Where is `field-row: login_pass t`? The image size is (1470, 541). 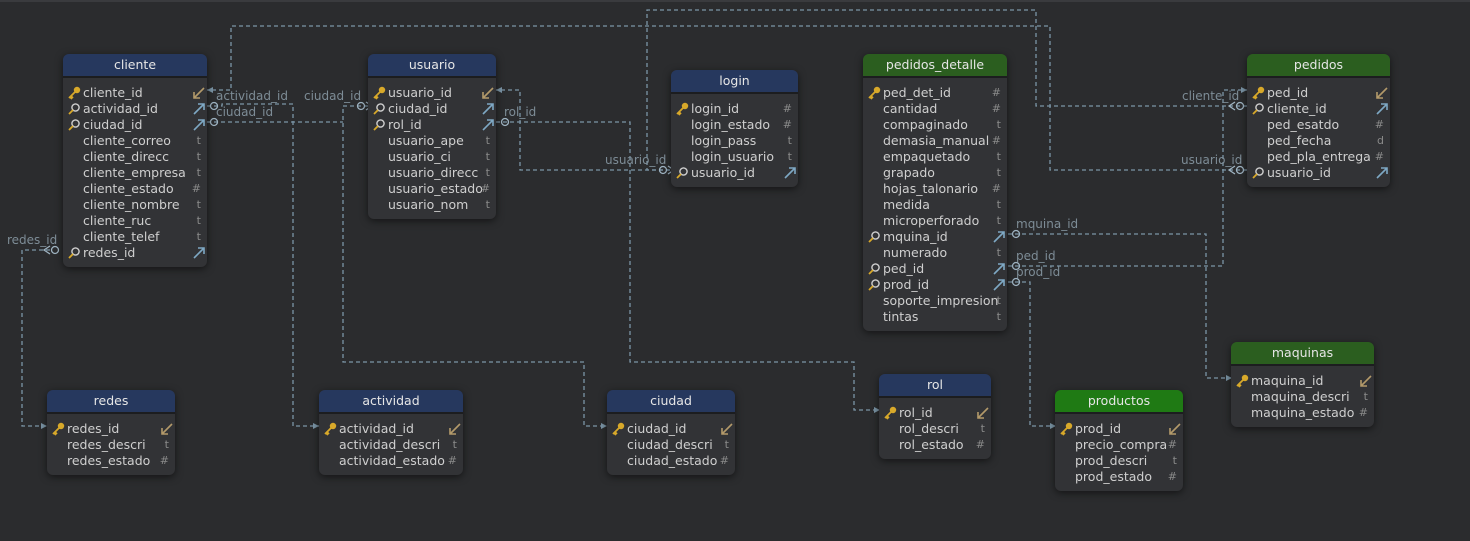 field-row: login_pass t is located at coordinates (734, 141).